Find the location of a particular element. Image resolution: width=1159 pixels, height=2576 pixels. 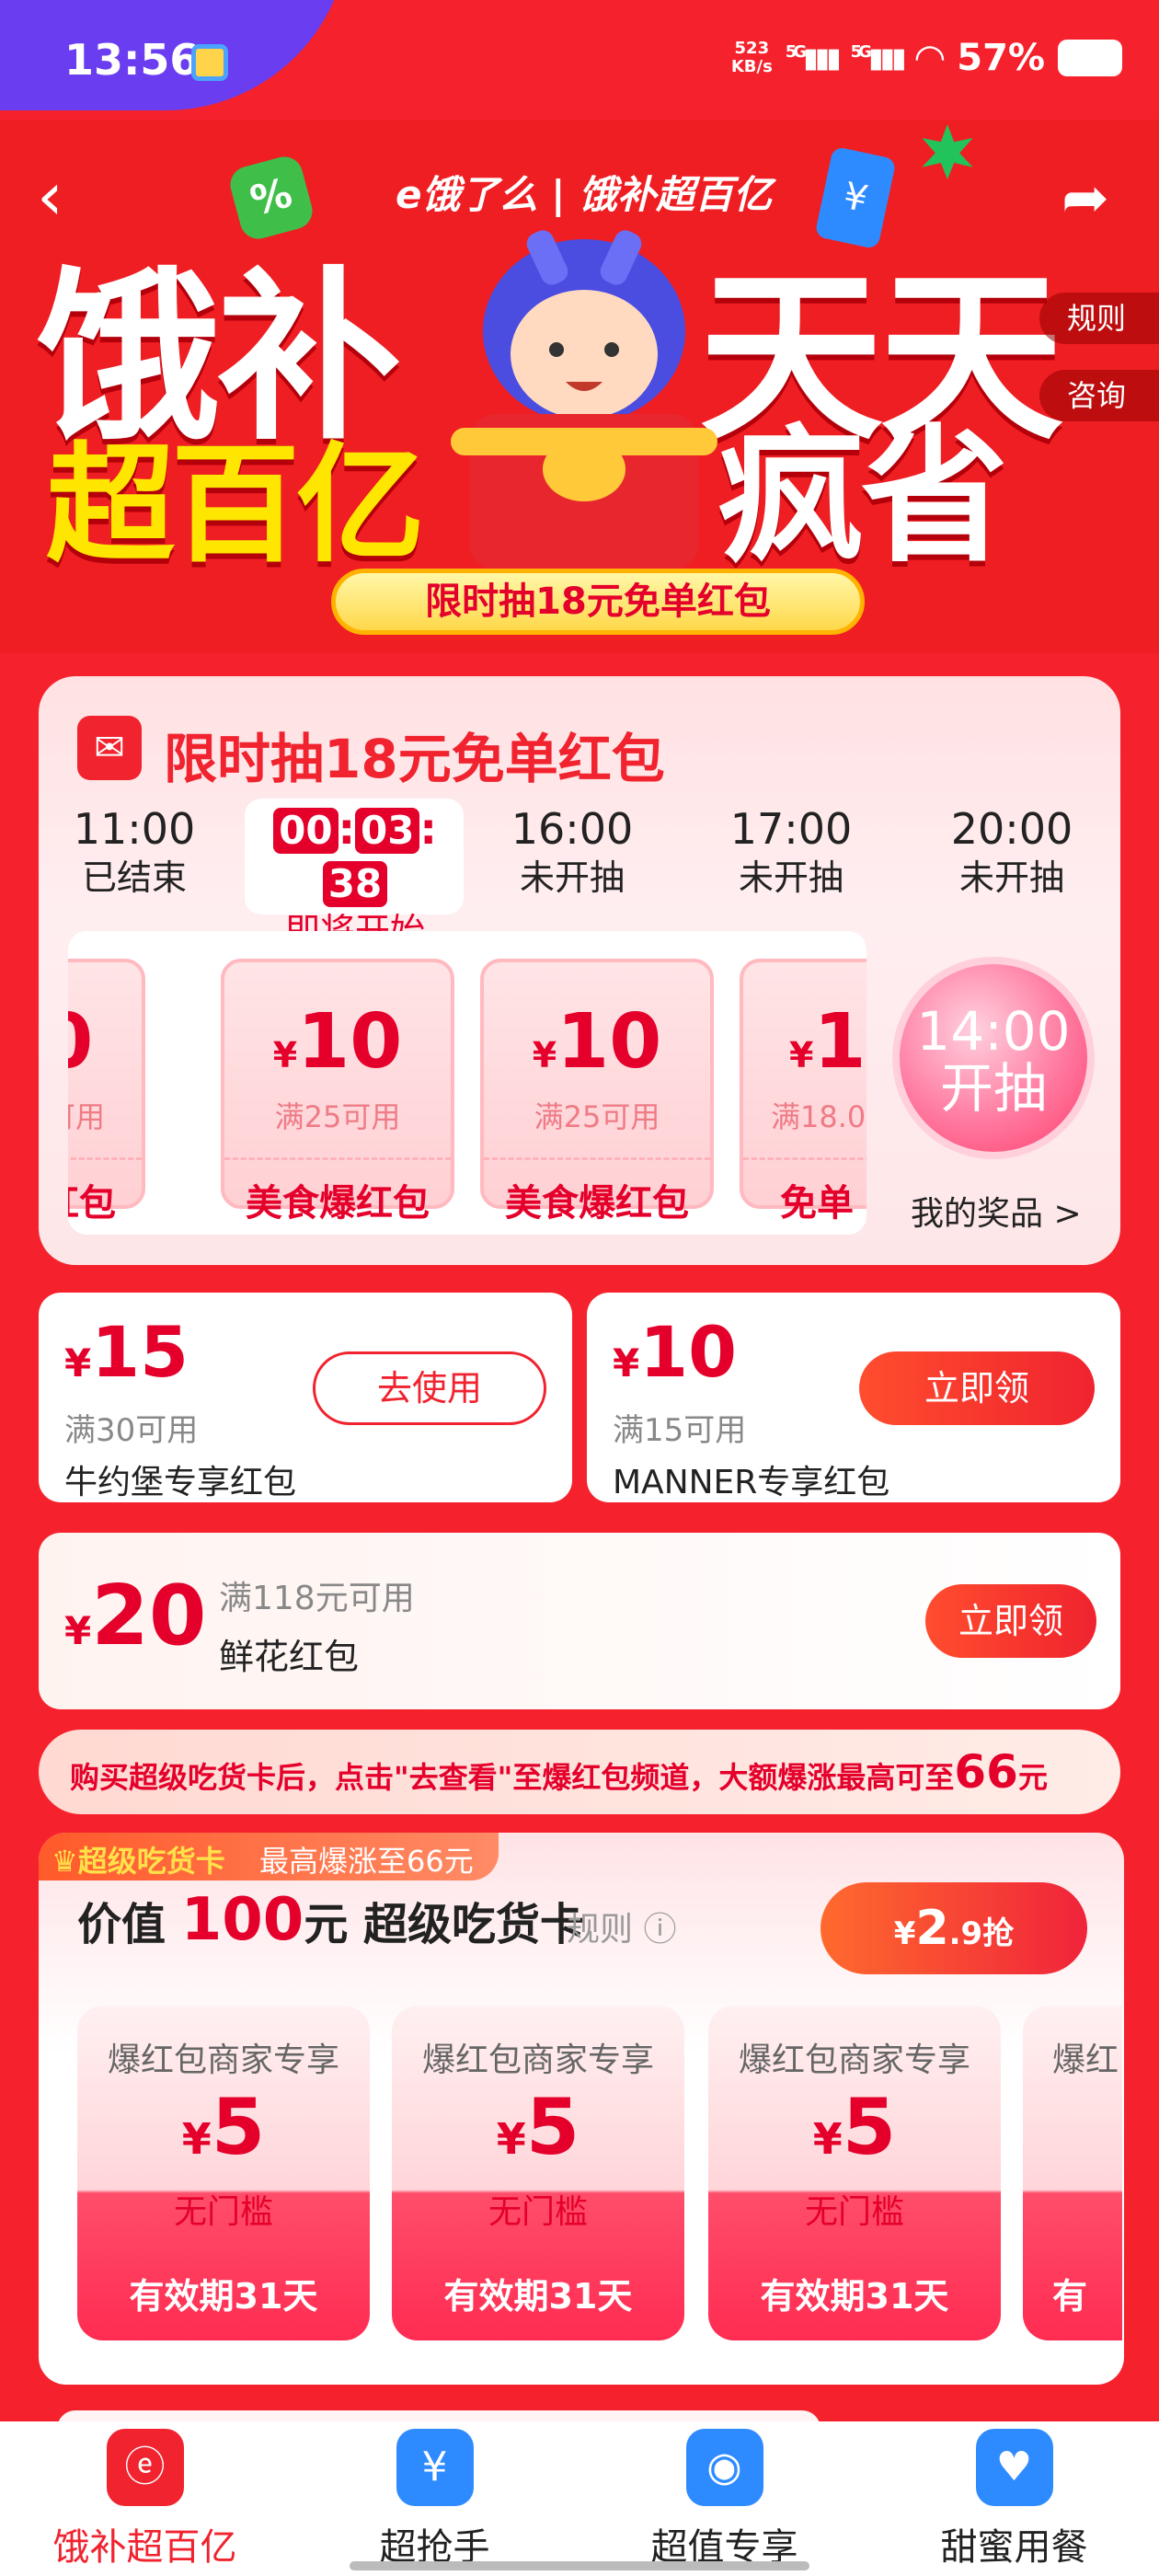

ticket-icon: ¥ is located at coordinates (435, 2467).